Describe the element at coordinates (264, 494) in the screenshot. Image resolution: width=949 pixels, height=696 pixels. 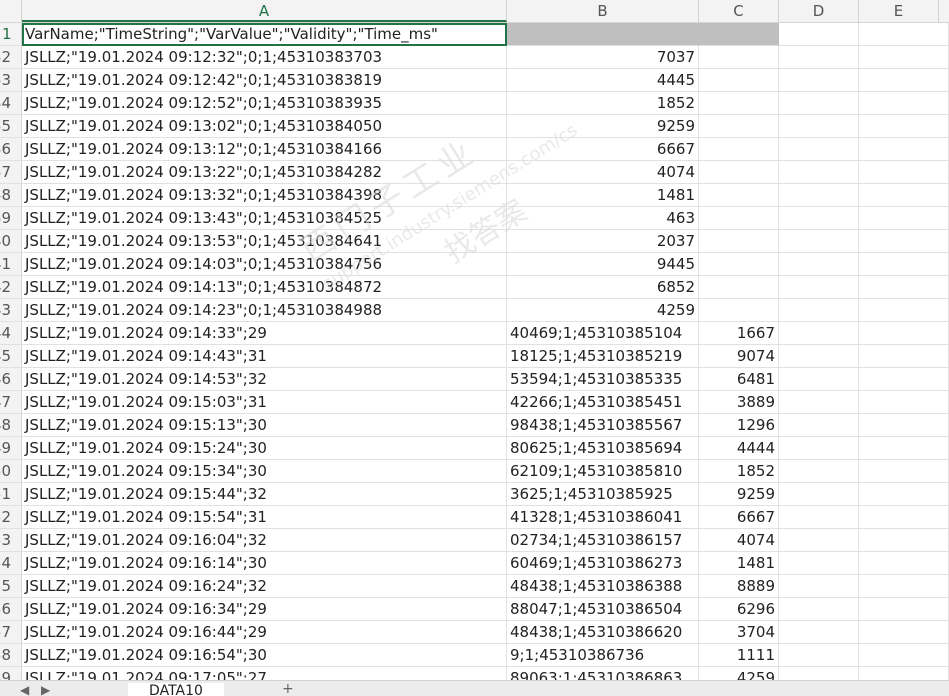
I see `cell-a: JSLLZ;"19.01.2024 09:15:44";32` at that location.